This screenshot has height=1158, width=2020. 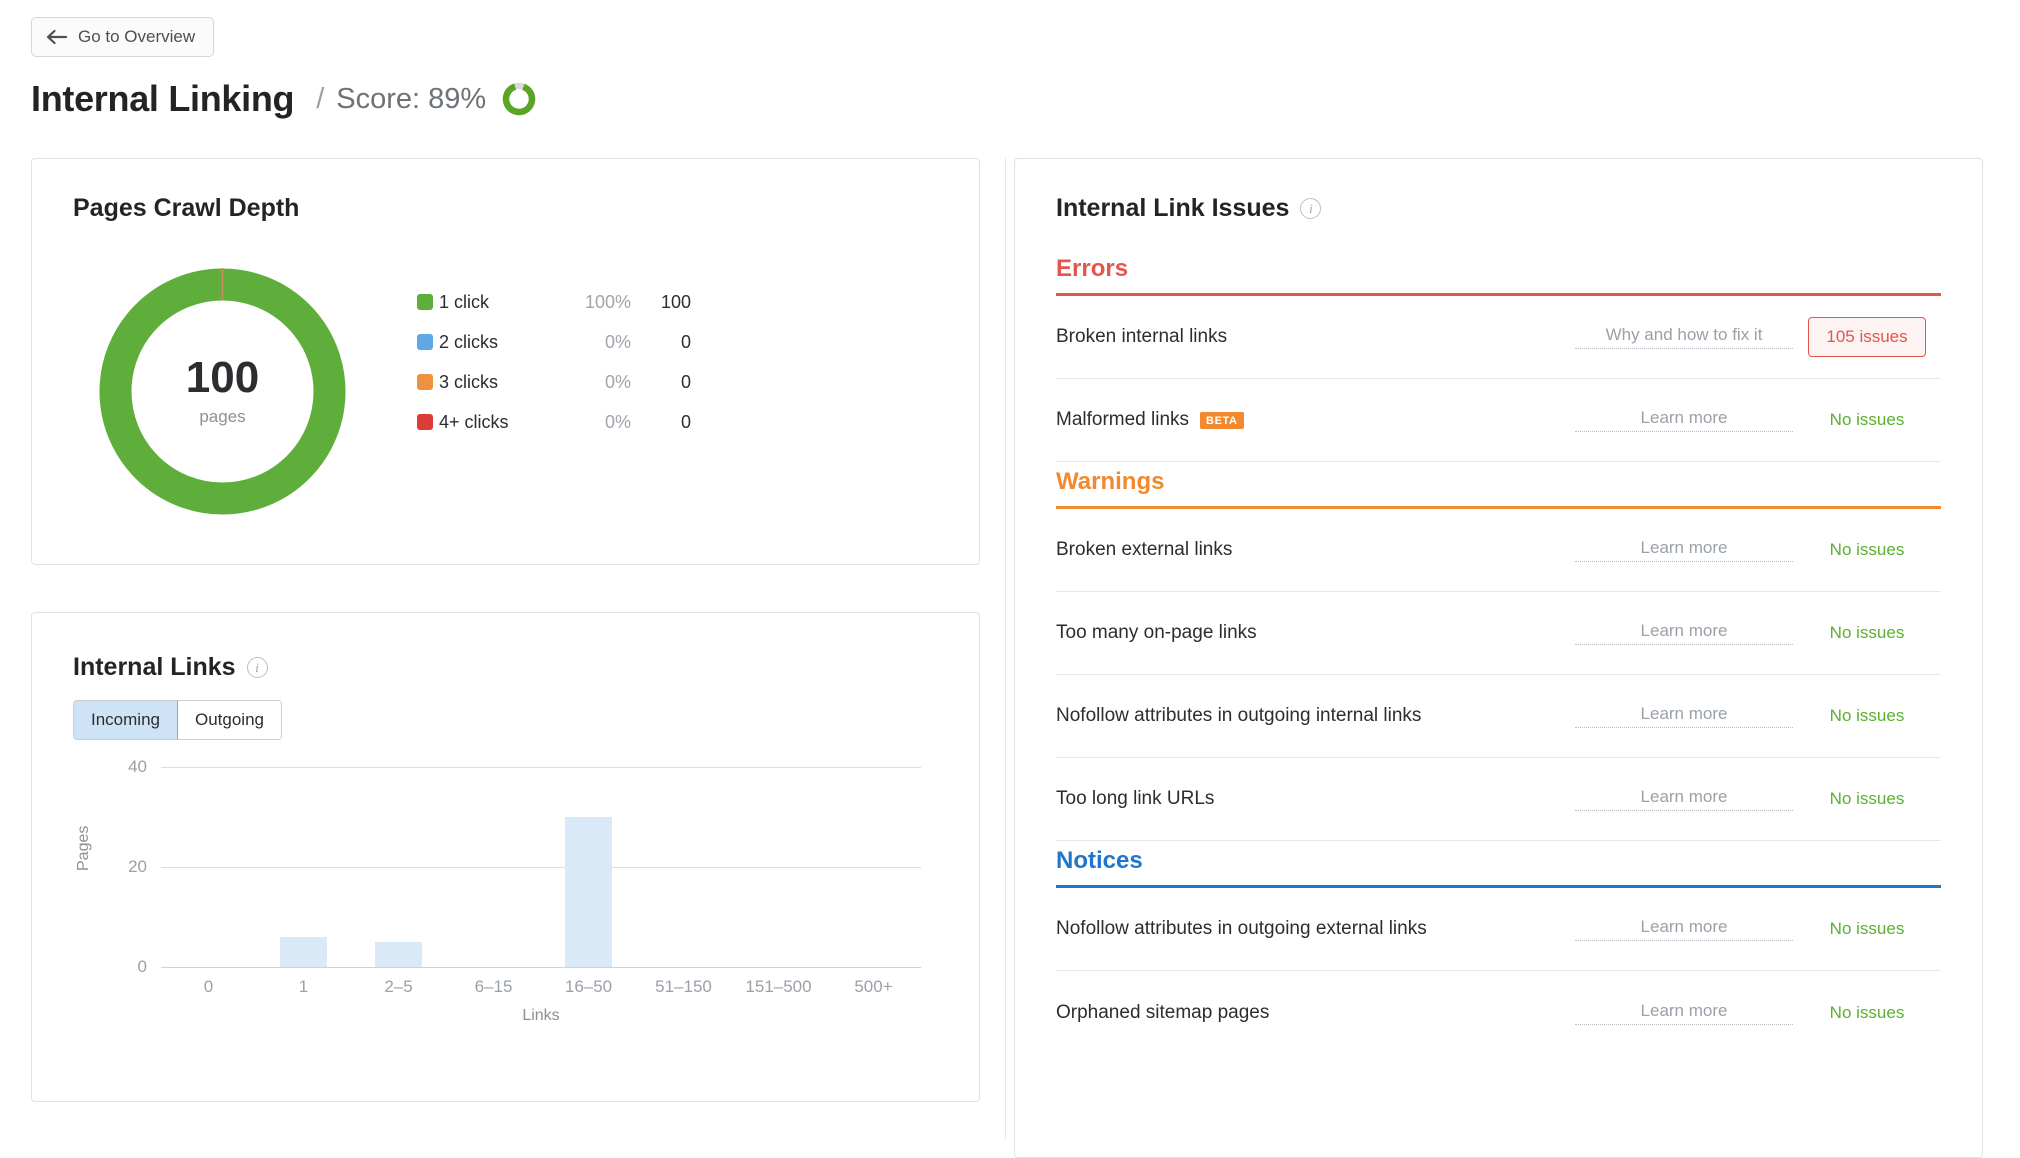 What do you see at coordinates (493, 986) in the screenshot?
I see `x-tick-6-15: 6–15` at bounding box center [493, 986].